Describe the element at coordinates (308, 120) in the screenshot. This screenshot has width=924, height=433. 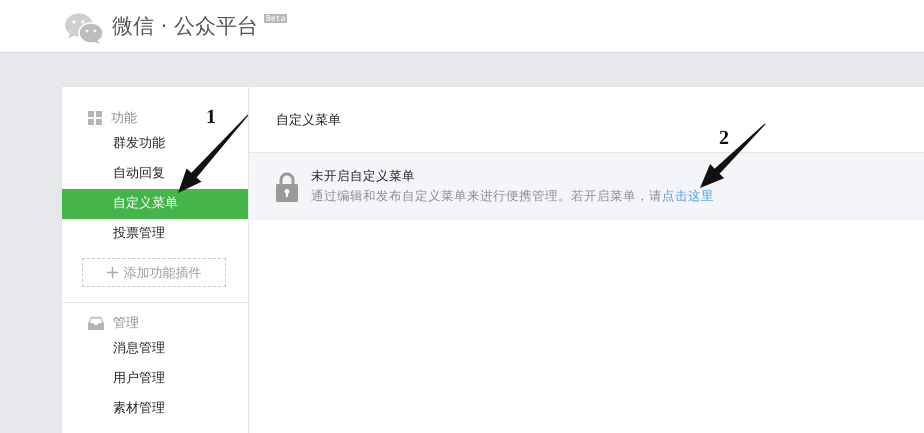
I see `page-title: 自定义菜单` at that location.